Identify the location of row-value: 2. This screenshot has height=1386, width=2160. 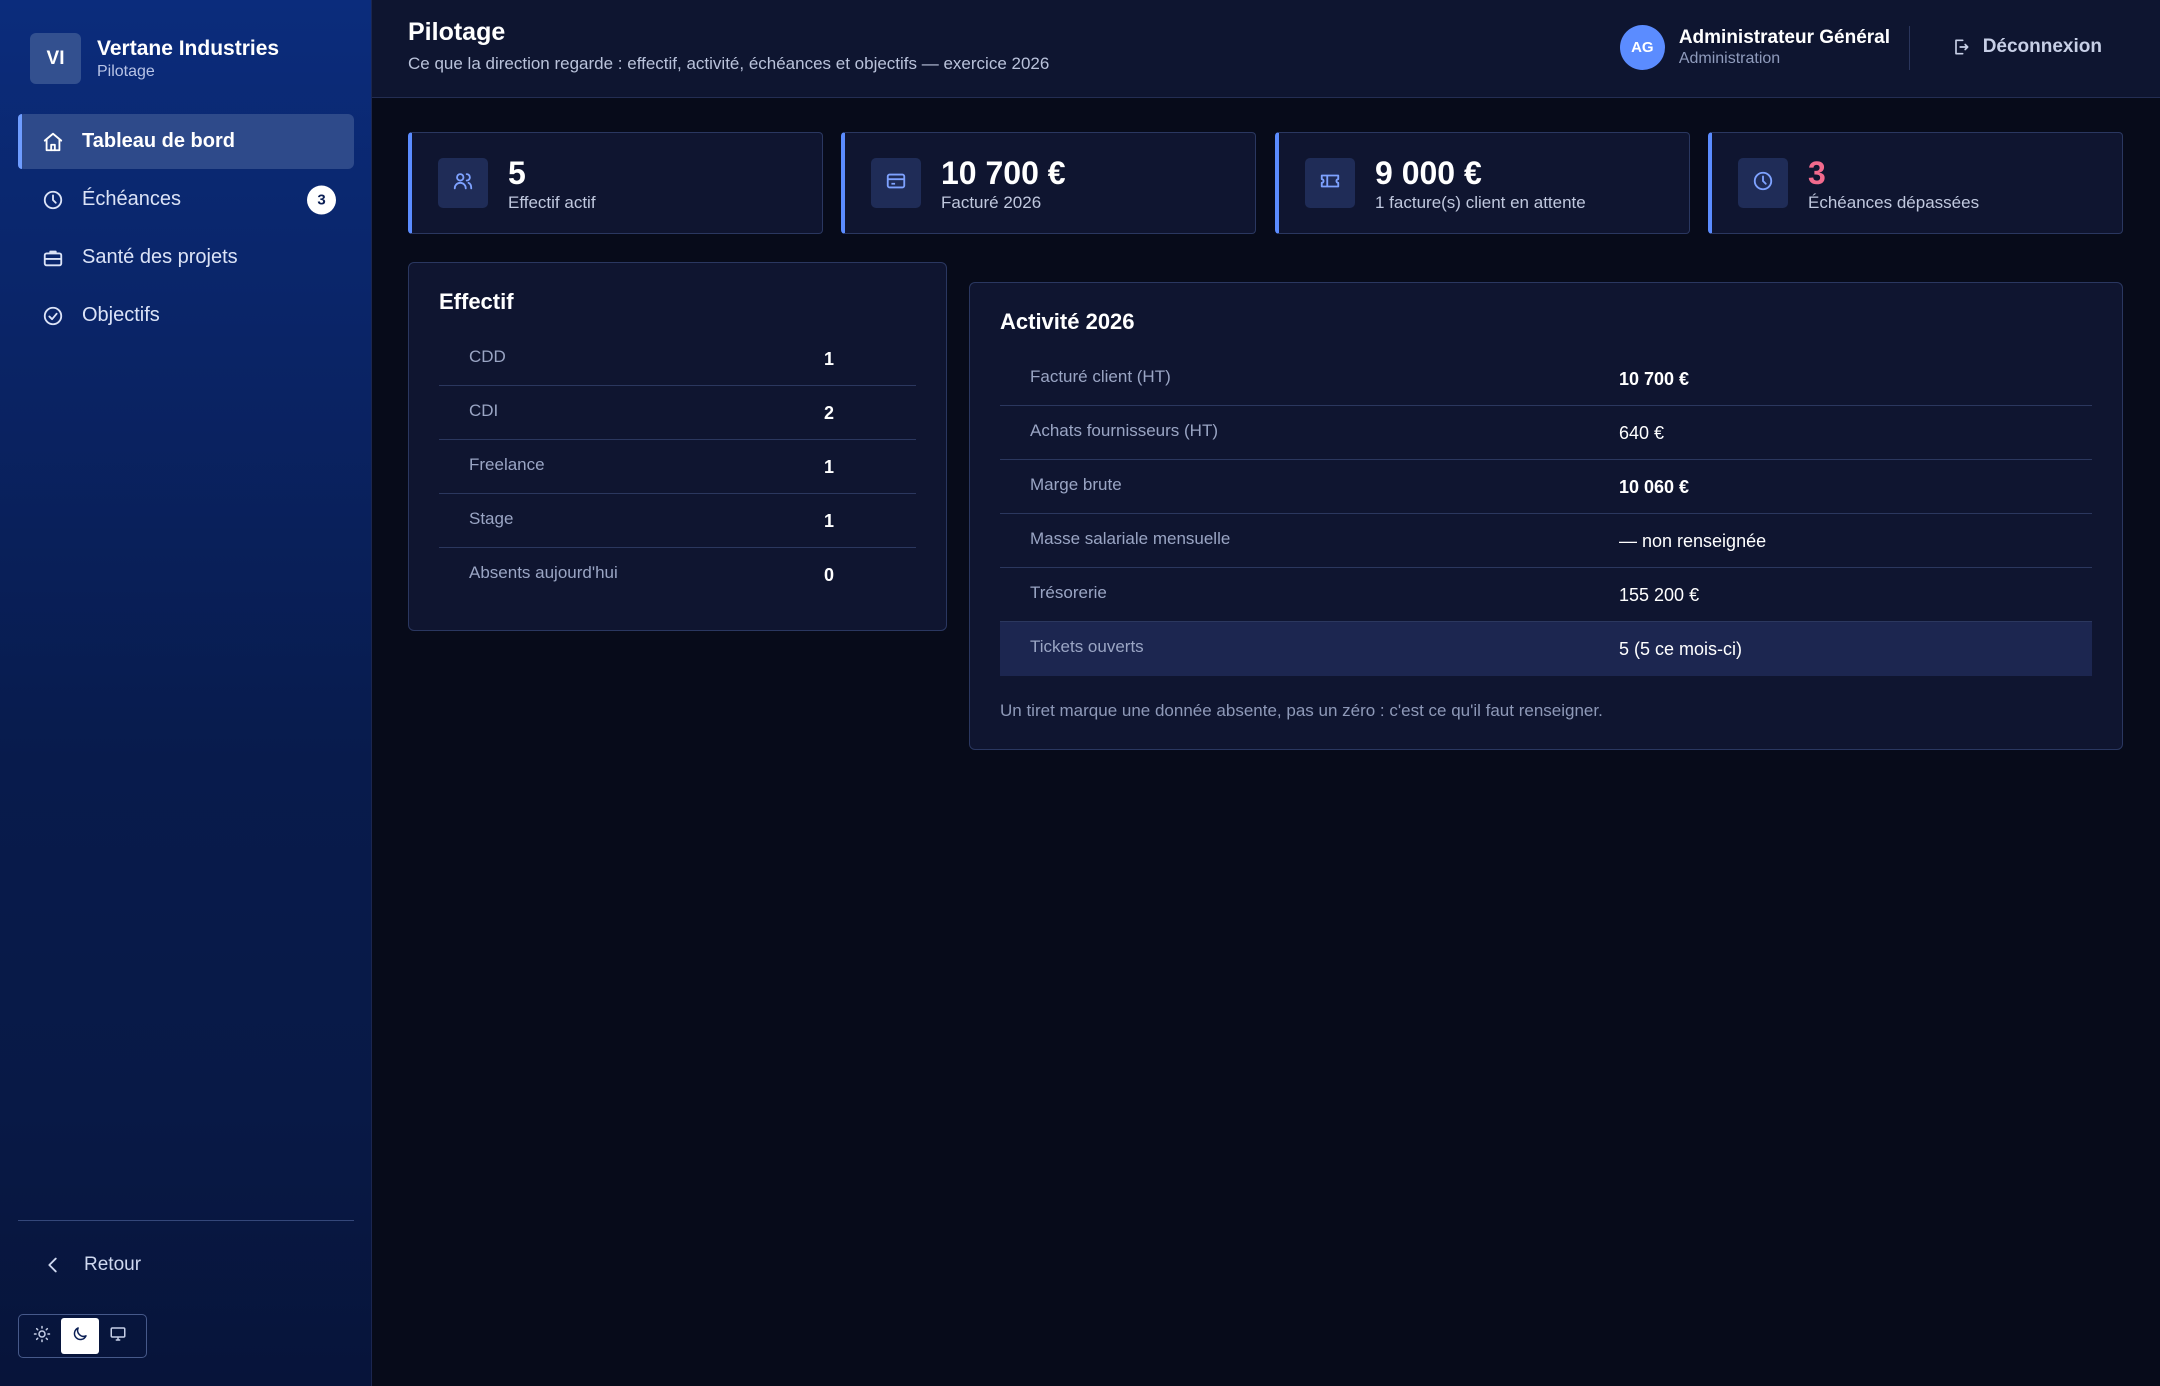
(829, 413).